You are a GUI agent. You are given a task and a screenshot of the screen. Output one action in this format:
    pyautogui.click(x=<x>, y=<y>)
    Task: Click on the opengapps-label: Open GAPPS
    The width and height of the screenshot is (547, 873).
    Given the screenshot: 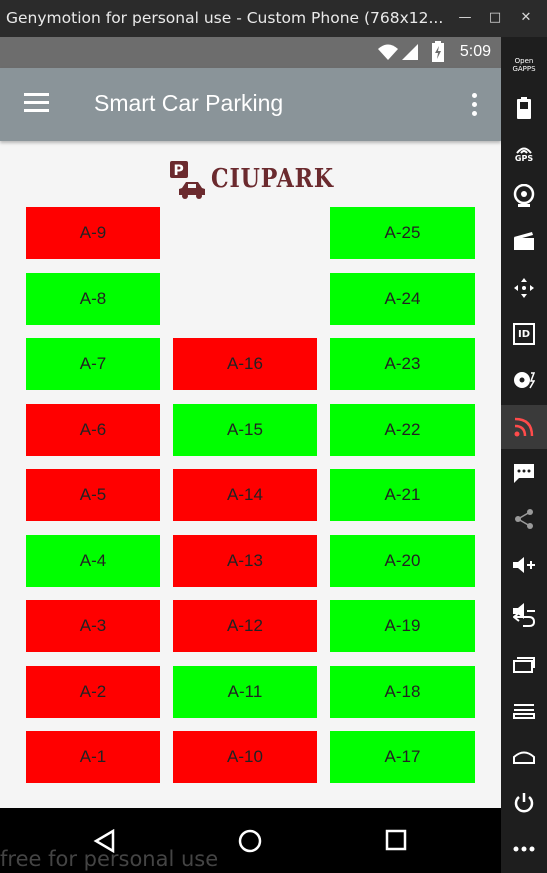 What is the action you would take?
    pyautogui.click(x=524, y=65)
    